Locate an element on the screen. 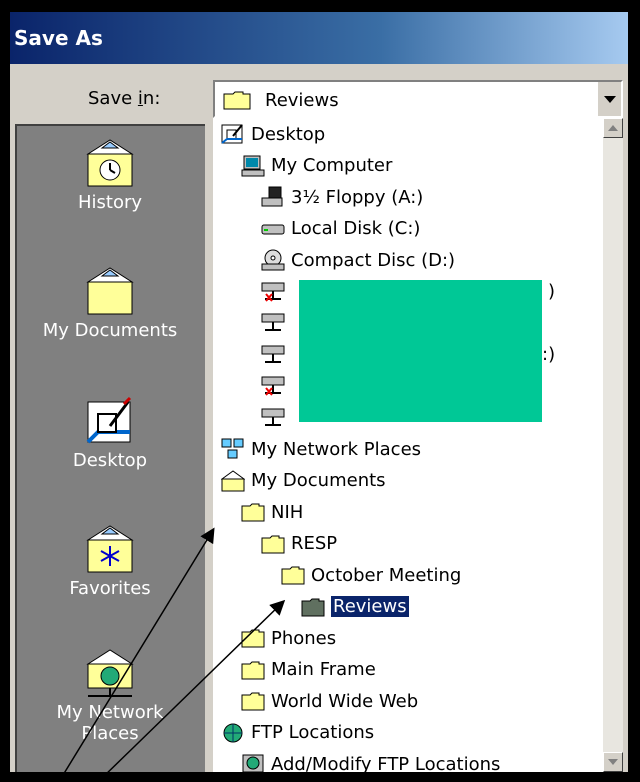 This screenshot has width=640, height=782. annotation-arrows is located at coordinates (172, 654).